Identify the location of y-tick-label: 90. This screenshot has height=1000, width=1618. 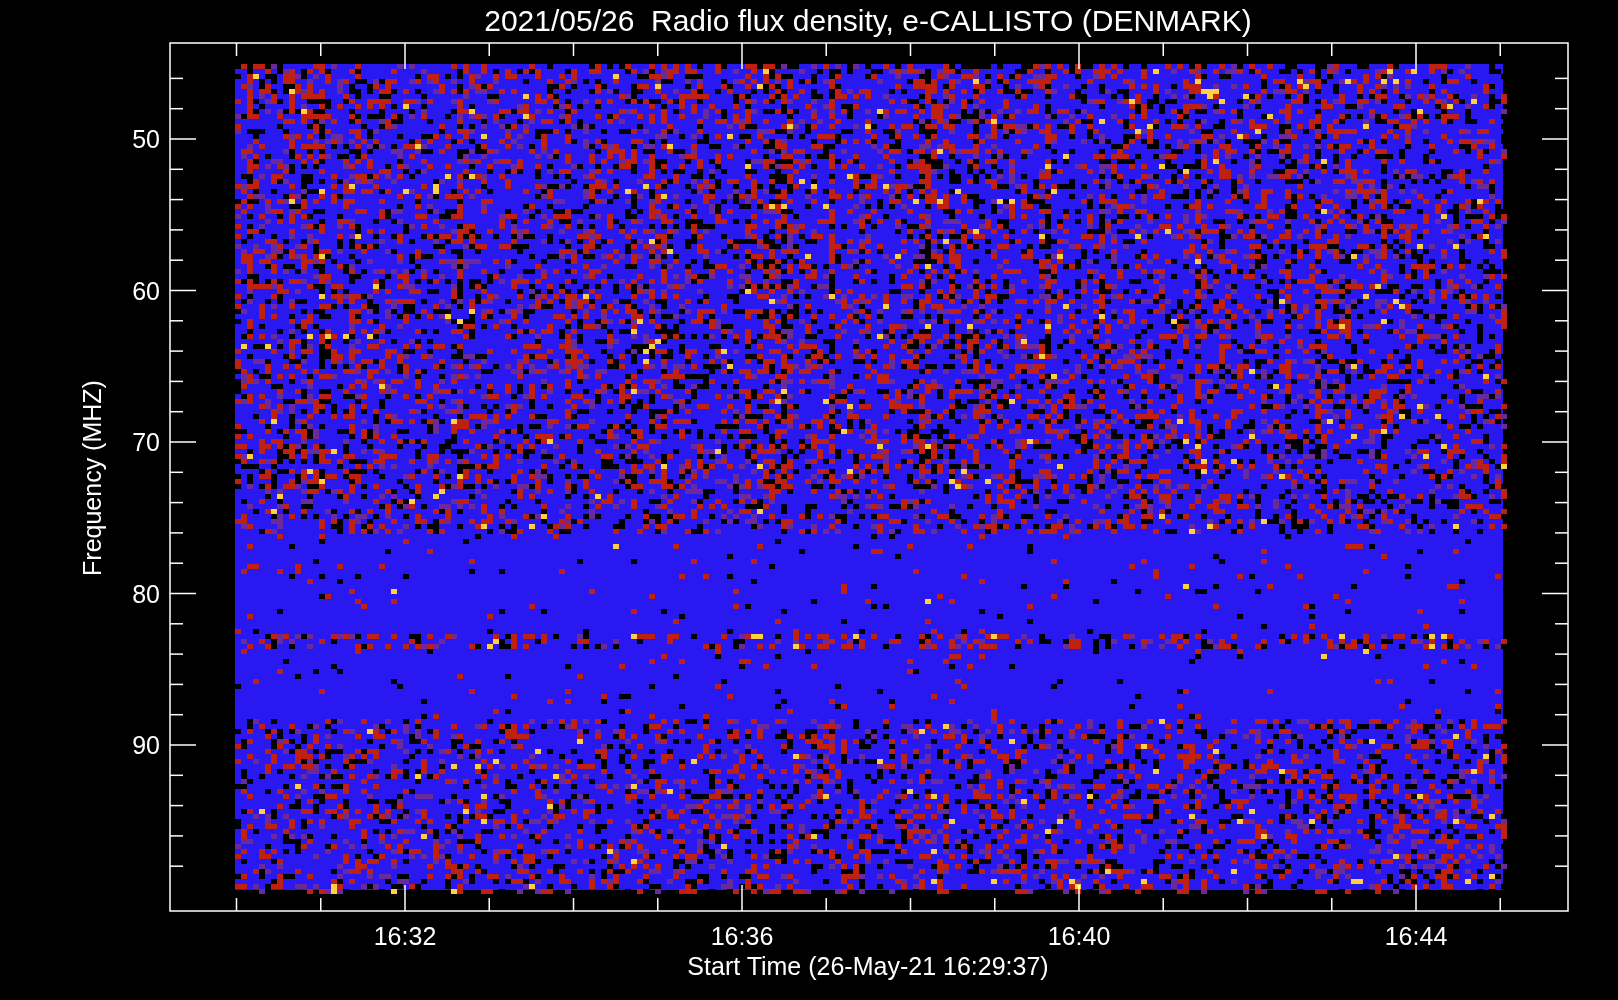
(146, 745).